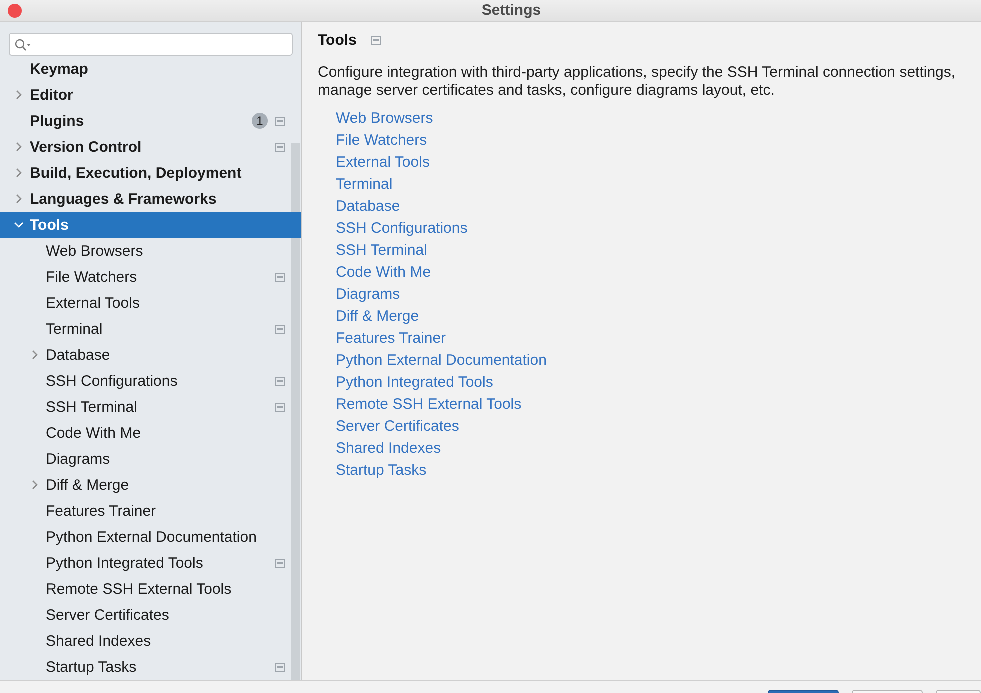 The image size is (981, 693). I want to click on tree-item: Python External Documentation, so click(150, 537).